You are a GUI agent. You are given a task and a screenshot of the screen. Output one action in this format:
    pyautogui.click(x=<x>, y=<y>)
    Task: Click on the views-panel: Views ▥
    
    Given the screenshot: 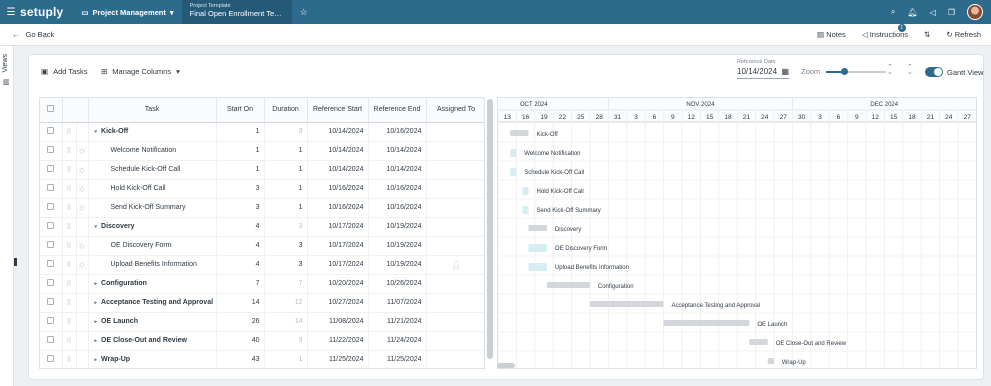 What is the action you would take?
    pyautogui.click(x=8, y=216)
    